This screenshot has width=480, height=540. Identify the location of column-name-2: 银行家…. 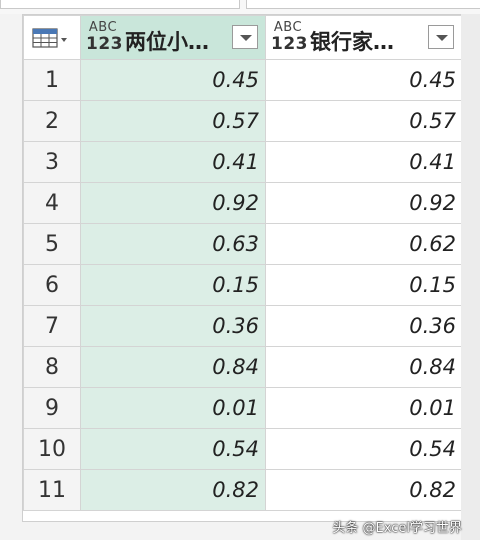
(352, 42).